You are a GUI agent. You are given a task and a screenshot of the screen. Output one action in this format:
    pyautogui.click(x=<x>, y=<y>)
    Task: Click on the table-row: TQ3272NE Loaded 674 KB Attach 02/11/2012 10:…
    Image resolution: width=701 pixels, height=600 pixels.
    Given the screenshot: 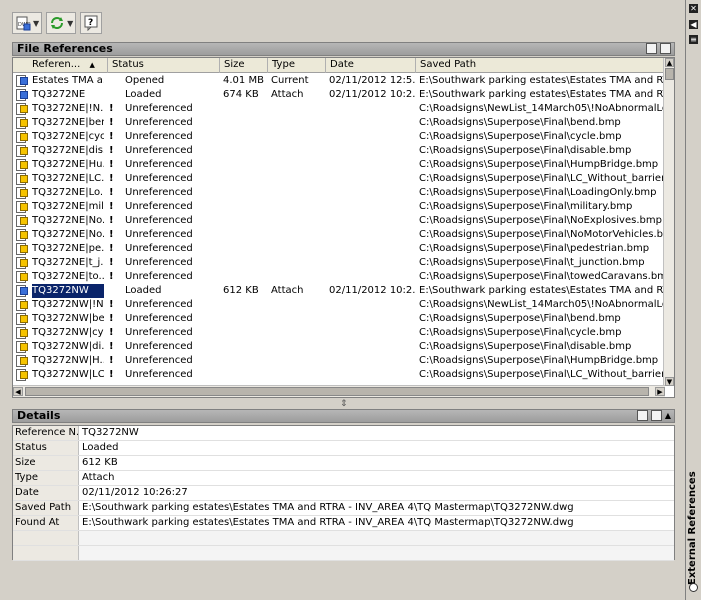 What is the action you would take?
    pyautogui.click(x=340, y=95)
    